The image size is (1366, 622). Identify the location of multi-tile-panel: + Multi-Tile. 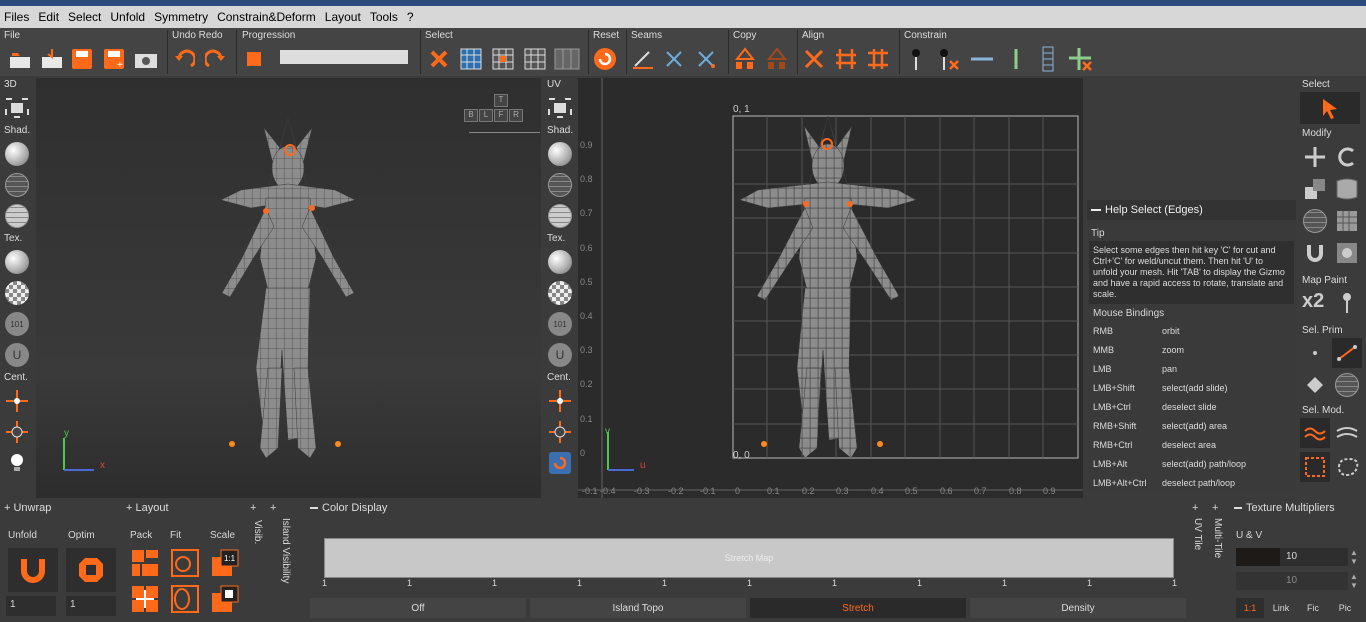
(1220, 562).